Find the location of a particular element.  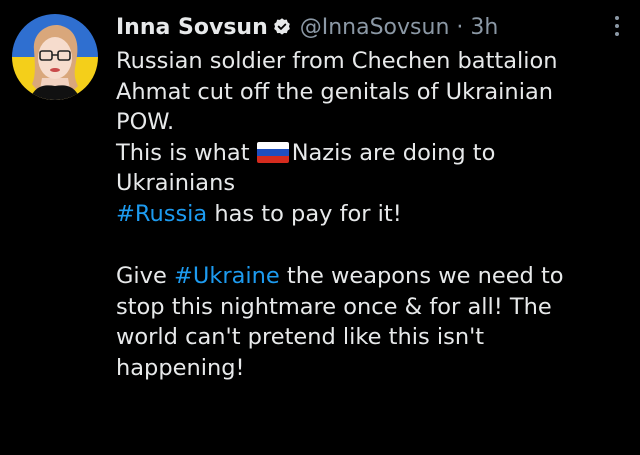

tweet-text-segment: Give is located at coordinates (145, 276).